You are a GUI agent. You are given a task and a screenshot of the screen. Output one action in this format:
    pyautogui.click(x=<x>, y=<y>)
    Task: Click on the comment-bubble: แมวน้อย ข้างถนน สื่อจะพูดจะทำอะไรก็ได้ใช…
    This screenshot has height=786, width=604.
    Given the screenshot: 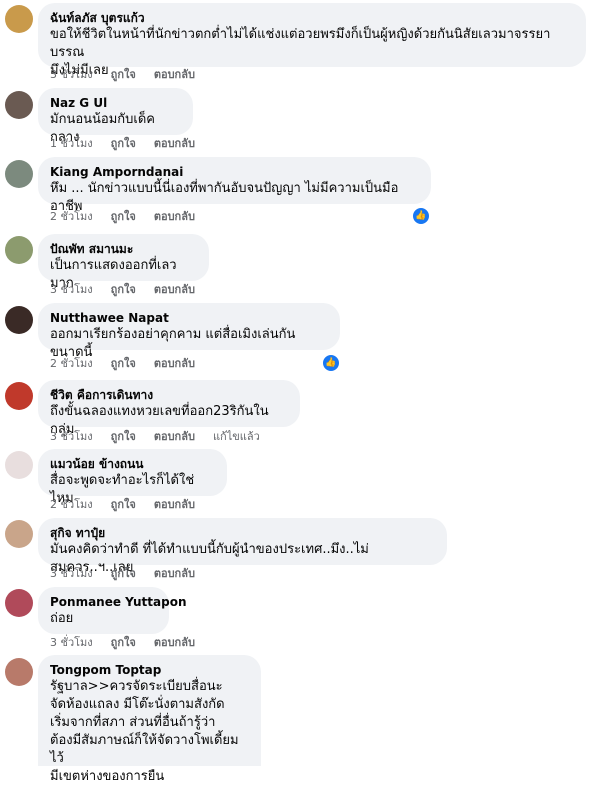 What is the action you would take?
    pyautogui.click(x=132, y=477)
    